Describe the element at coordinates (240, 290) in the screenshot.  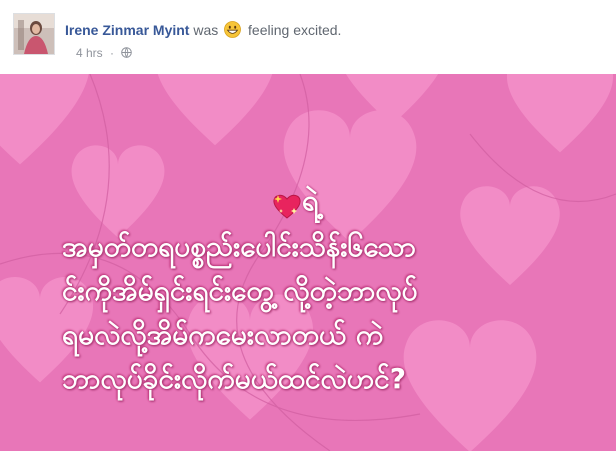
I see `caption-line-2: င်းကိုအိမ်ရှင်းရင်းတွေ့ လို့တဲ့ဘာလုပ်` at that location.